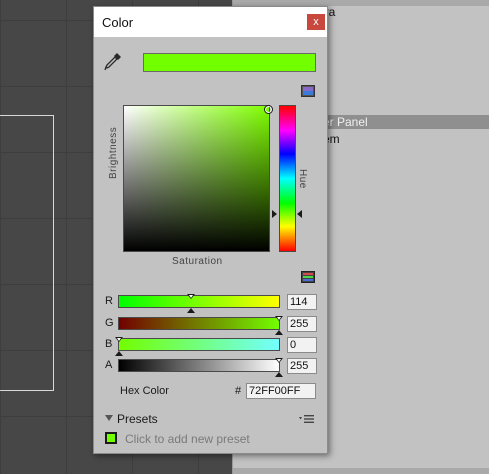  I want to click on green-slider, so click(200, 325).